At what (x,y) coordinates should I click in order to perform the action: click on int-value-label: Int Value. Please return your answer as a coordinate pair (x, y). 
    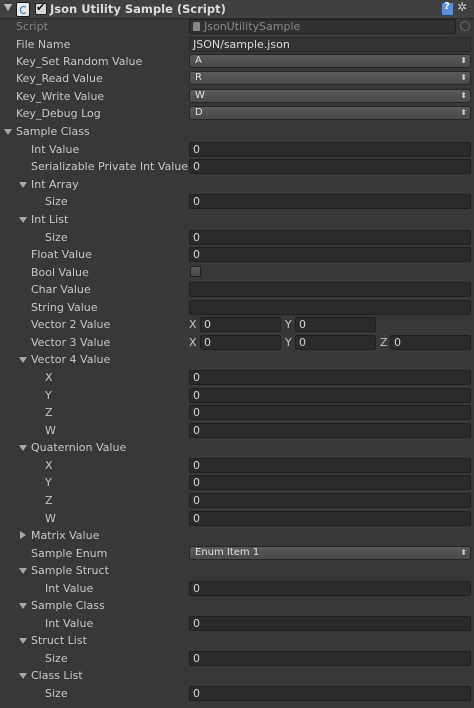
    Looking at the image, I should click on (55, 149).